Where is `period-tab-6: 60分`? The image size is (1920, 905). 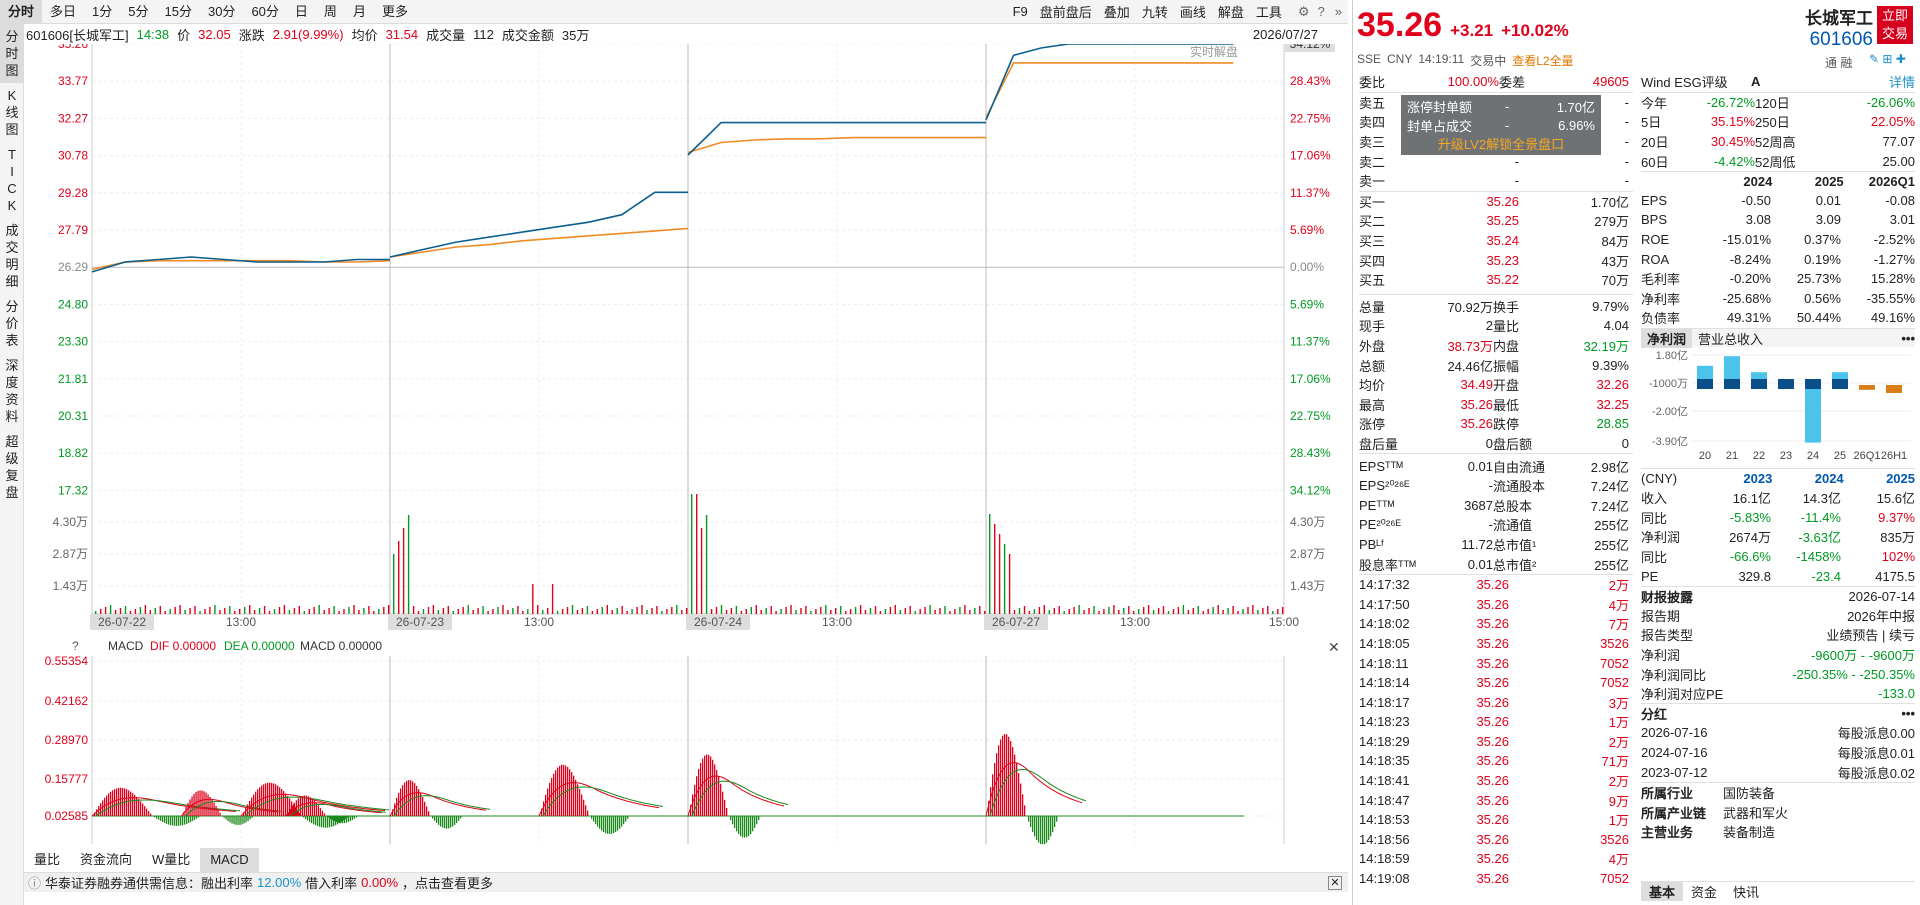 period-tab-6: 60分 is located at coordinates (264, 12).